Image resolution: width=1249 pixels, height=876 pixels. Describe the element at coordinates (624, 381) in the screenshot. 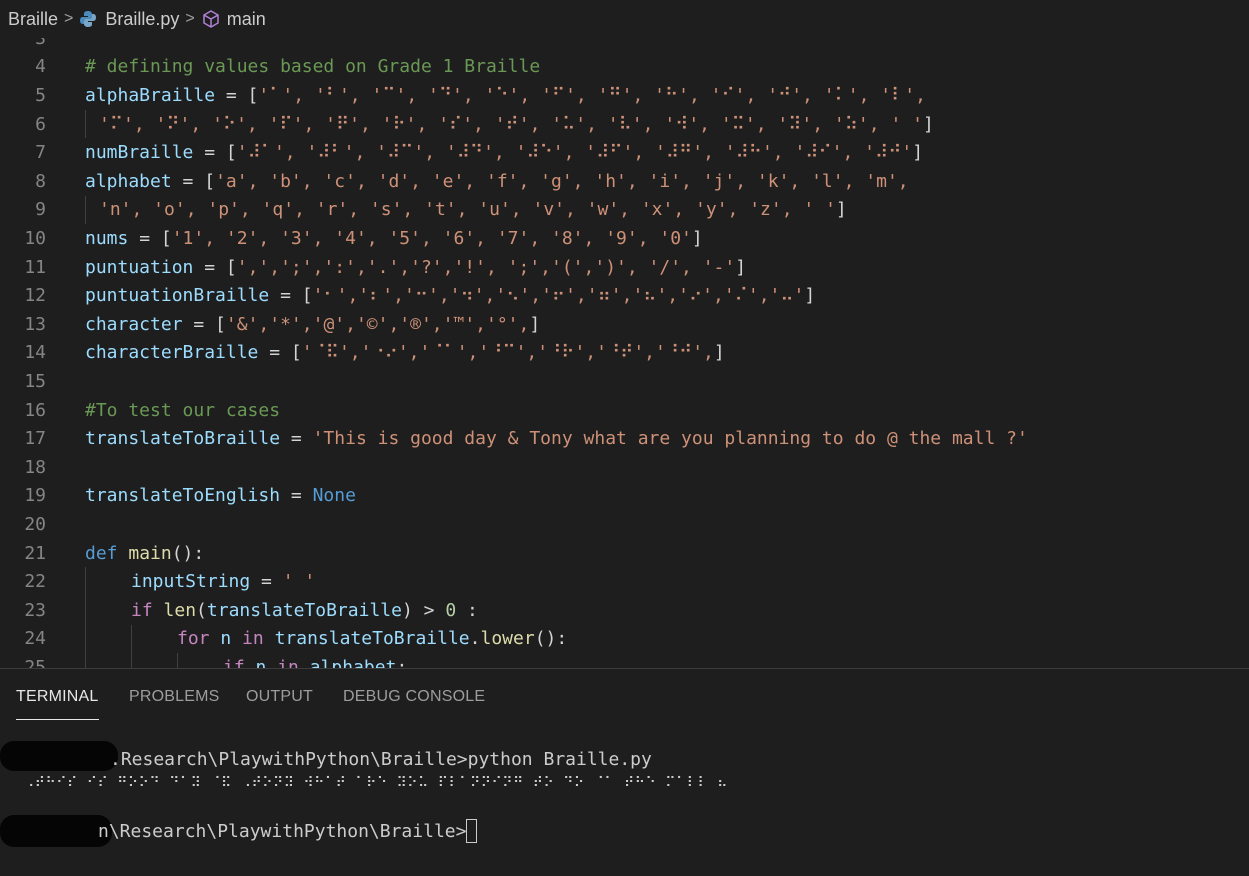

I see `code-line: 15` at that location.